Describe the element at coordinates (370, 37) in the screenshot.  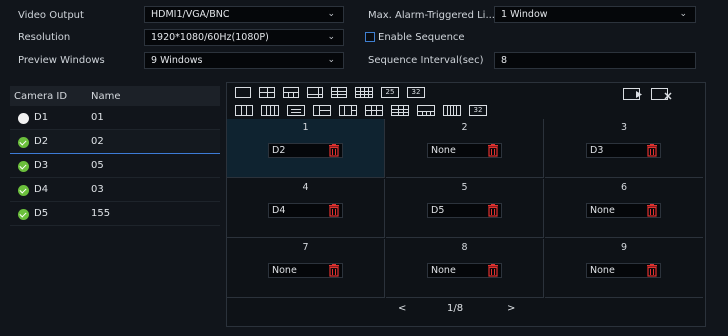
I see `enable-sequence-checkbox` at that location.